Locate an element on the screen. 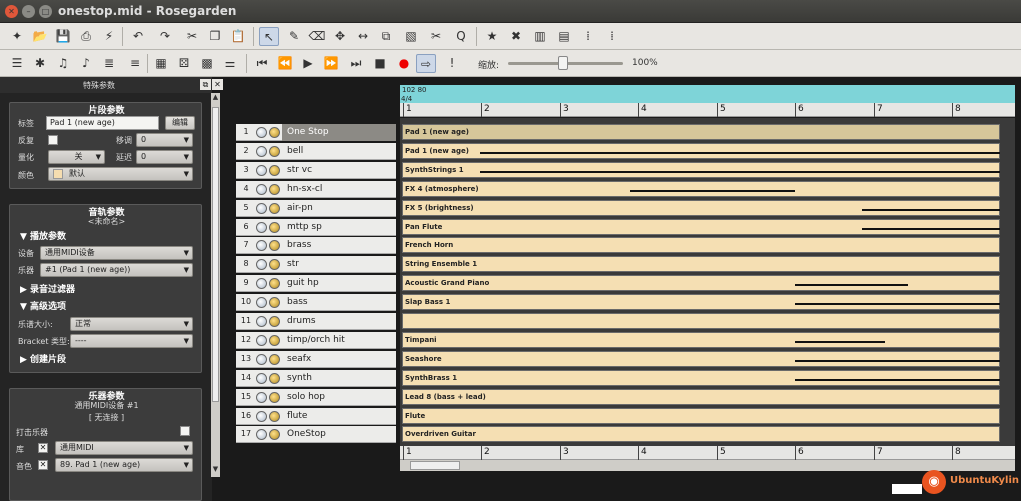 Image resolution: width=1021 pixels, height=501 pixels. create-segment-expander: ▶ 创建片段 is located at coordinates (43, 358).